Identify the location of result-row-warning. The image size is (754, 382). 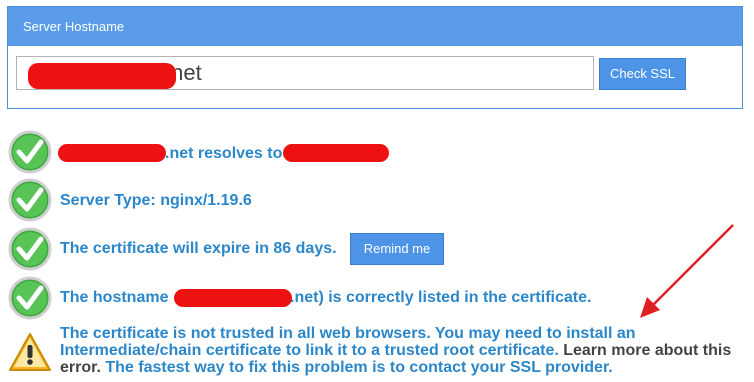
(30, 352).